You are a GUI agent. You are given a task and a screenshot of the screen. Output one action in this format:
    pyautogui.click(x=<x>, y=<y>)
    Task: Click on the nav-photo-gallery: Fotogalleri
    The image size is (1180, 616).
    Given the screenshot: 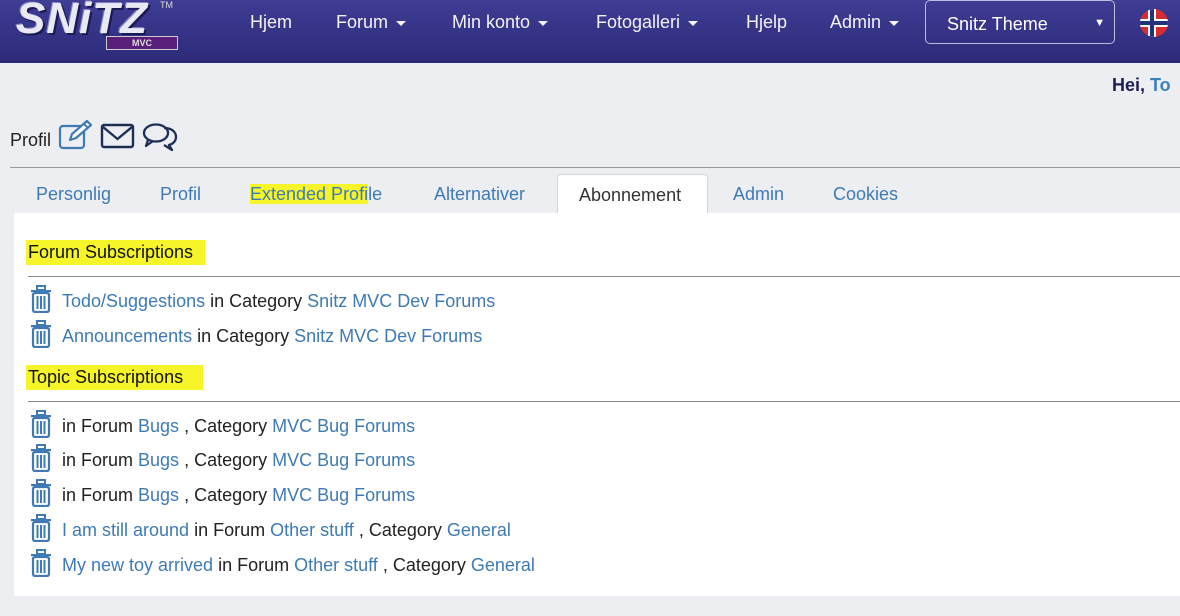 What is the action you would take?
    pyautogui.click(x=647, y=22)
    